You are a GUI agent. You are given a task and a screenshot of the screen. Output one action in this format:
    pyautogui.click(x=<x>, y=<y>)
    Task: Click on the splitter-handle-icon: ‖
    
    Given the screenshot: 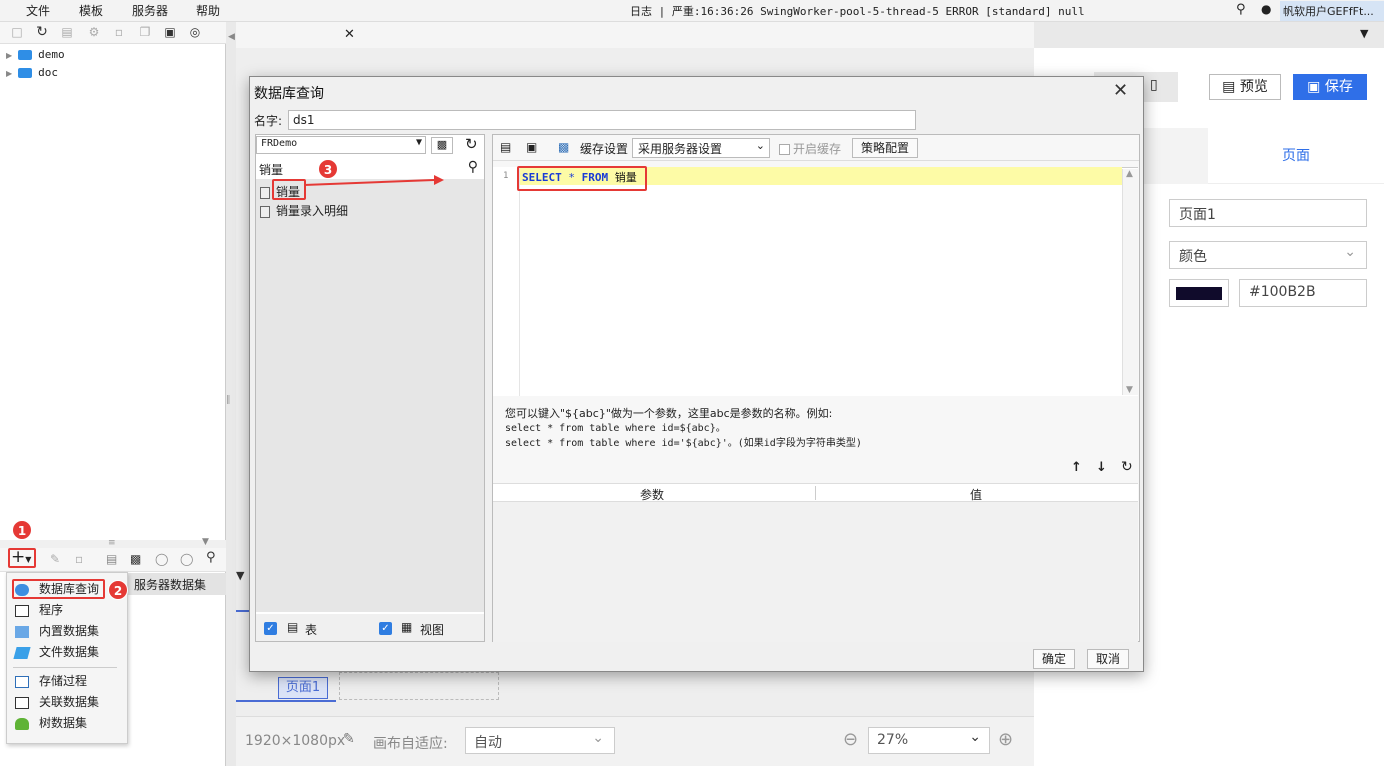 What is the action you would take?
    pyautogui.click(x=231, y=400)
    